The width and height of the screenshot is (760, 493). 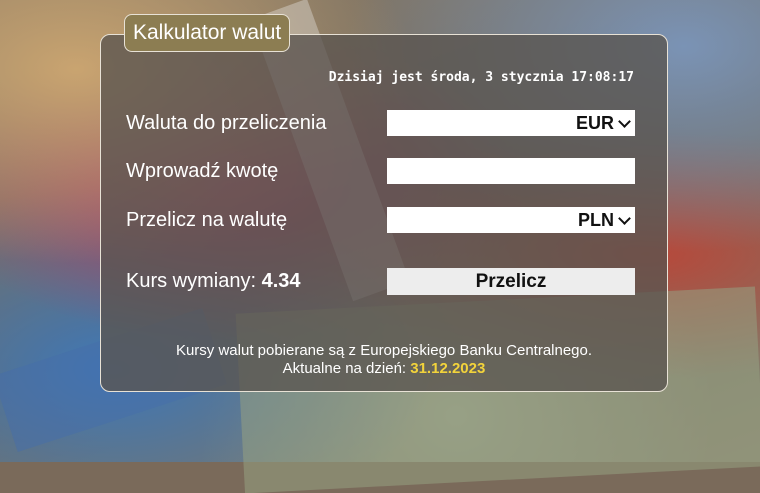 What do you see at coordinates (481, 77) in the screenshot?
I see `current-datetime: Dzisiaj jest środa, 3 stycznia 17:08:17` at bounding box center [481, 77].